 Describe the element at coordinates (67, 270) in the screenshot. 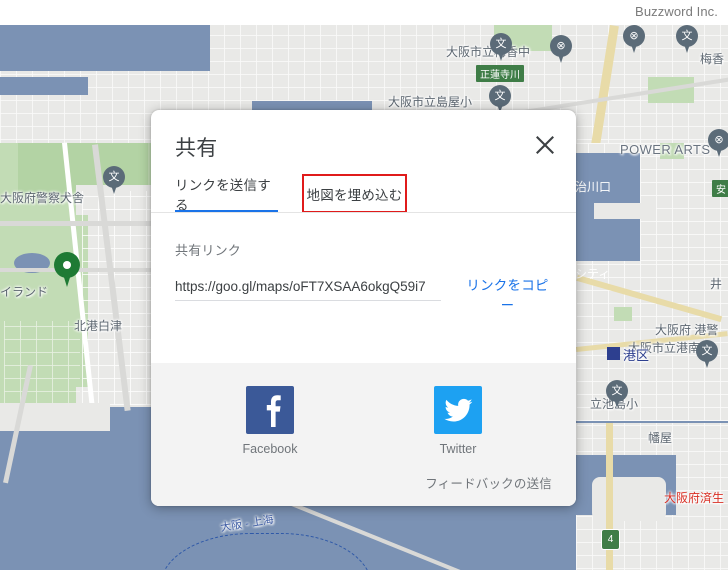

I see `map-selected-location-pin` at that location.